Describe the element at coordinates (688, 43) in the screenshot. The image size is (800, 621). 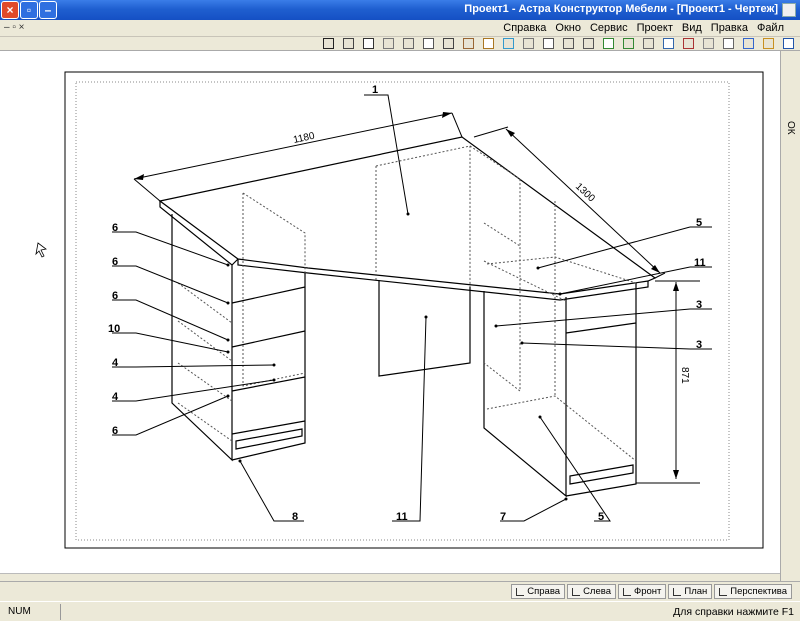
I see `cut-icon` at that location.